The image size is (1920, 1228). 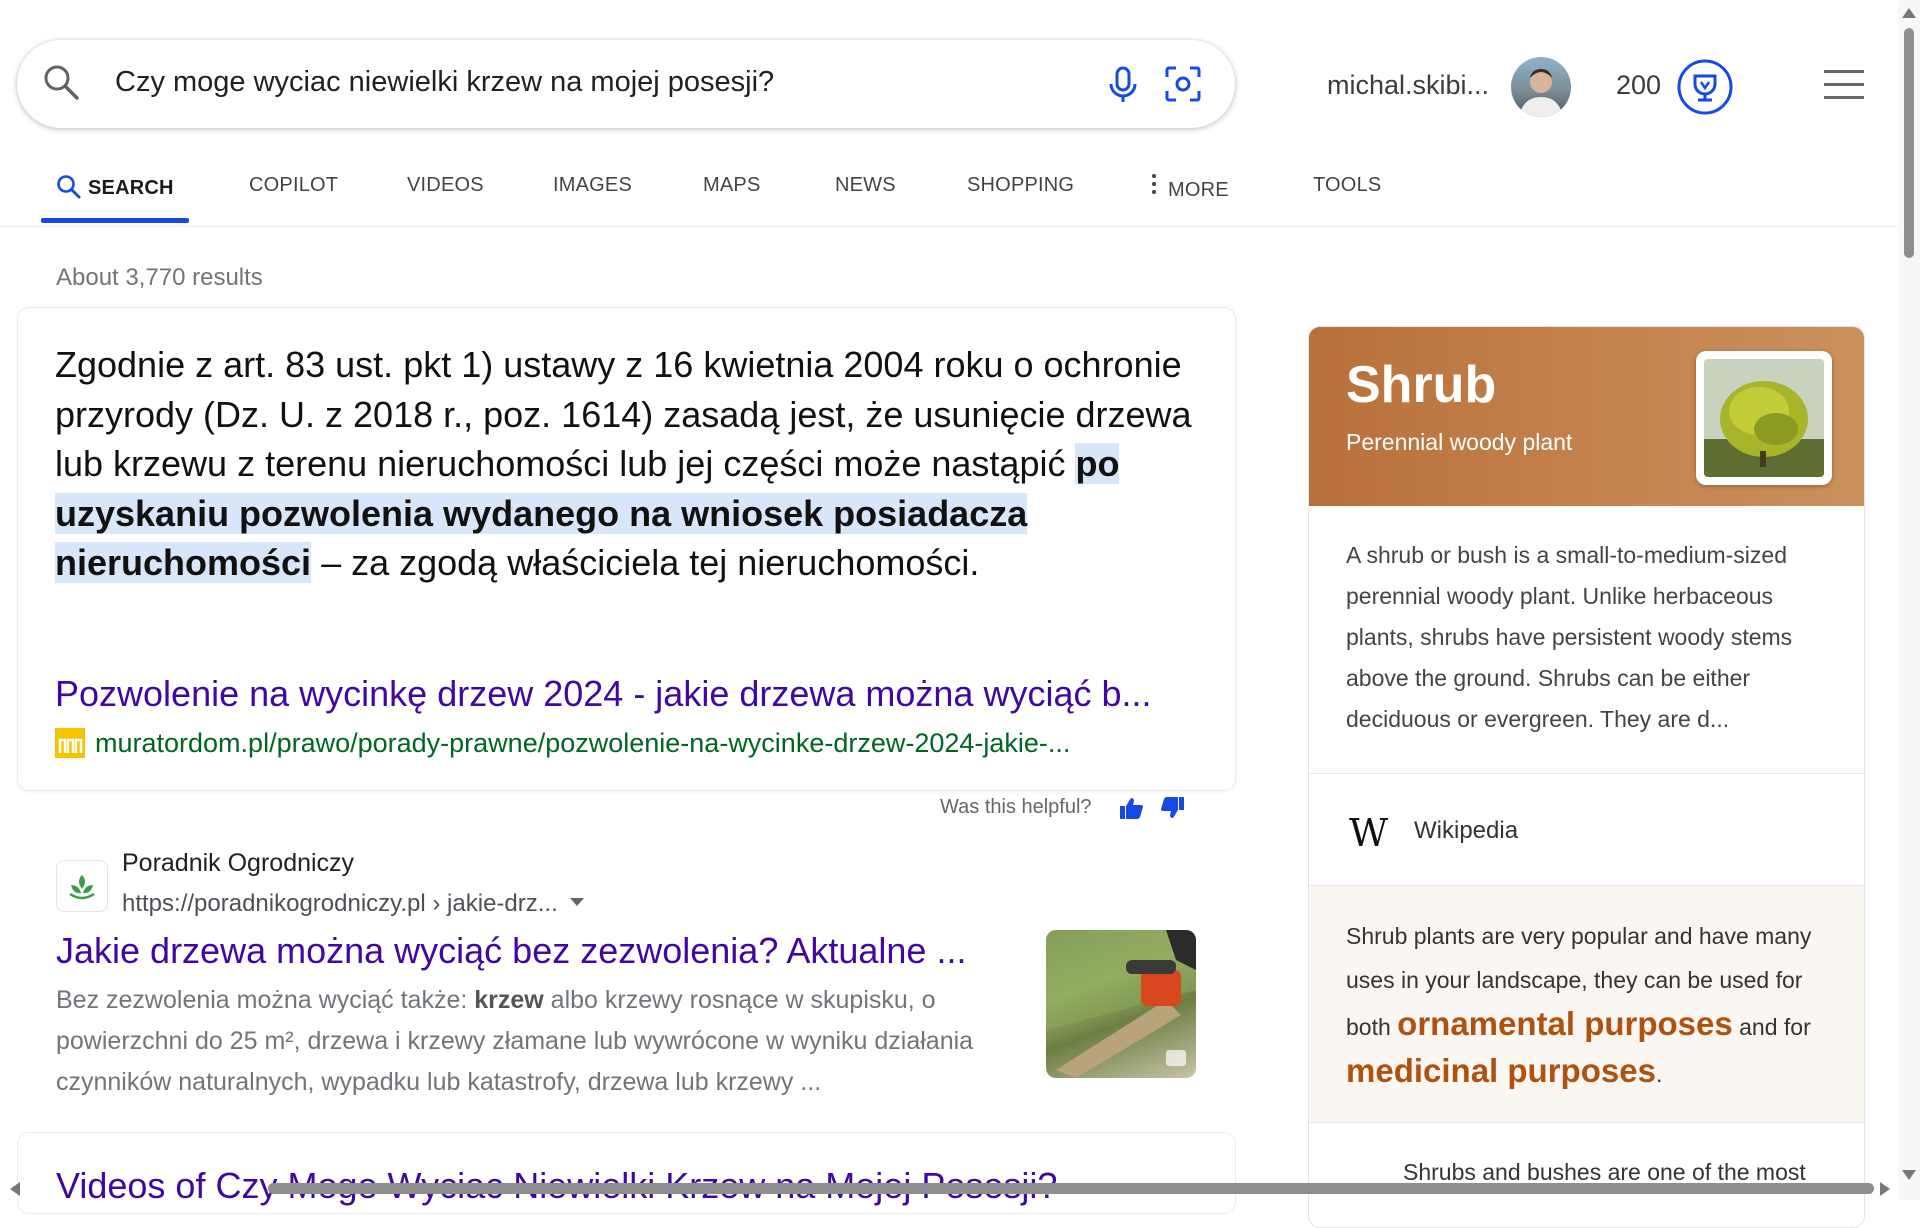 I want to click on usage-emphasis: medicinal purposes, so click(x=1501, y=1070).